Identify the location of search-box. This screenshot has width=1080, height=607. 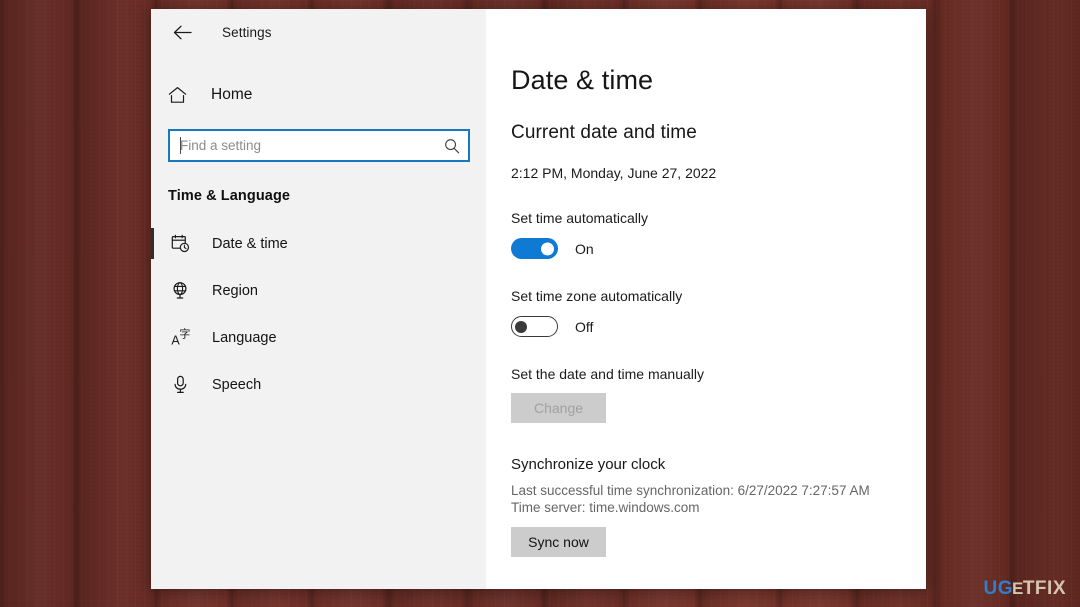
(319, 145).